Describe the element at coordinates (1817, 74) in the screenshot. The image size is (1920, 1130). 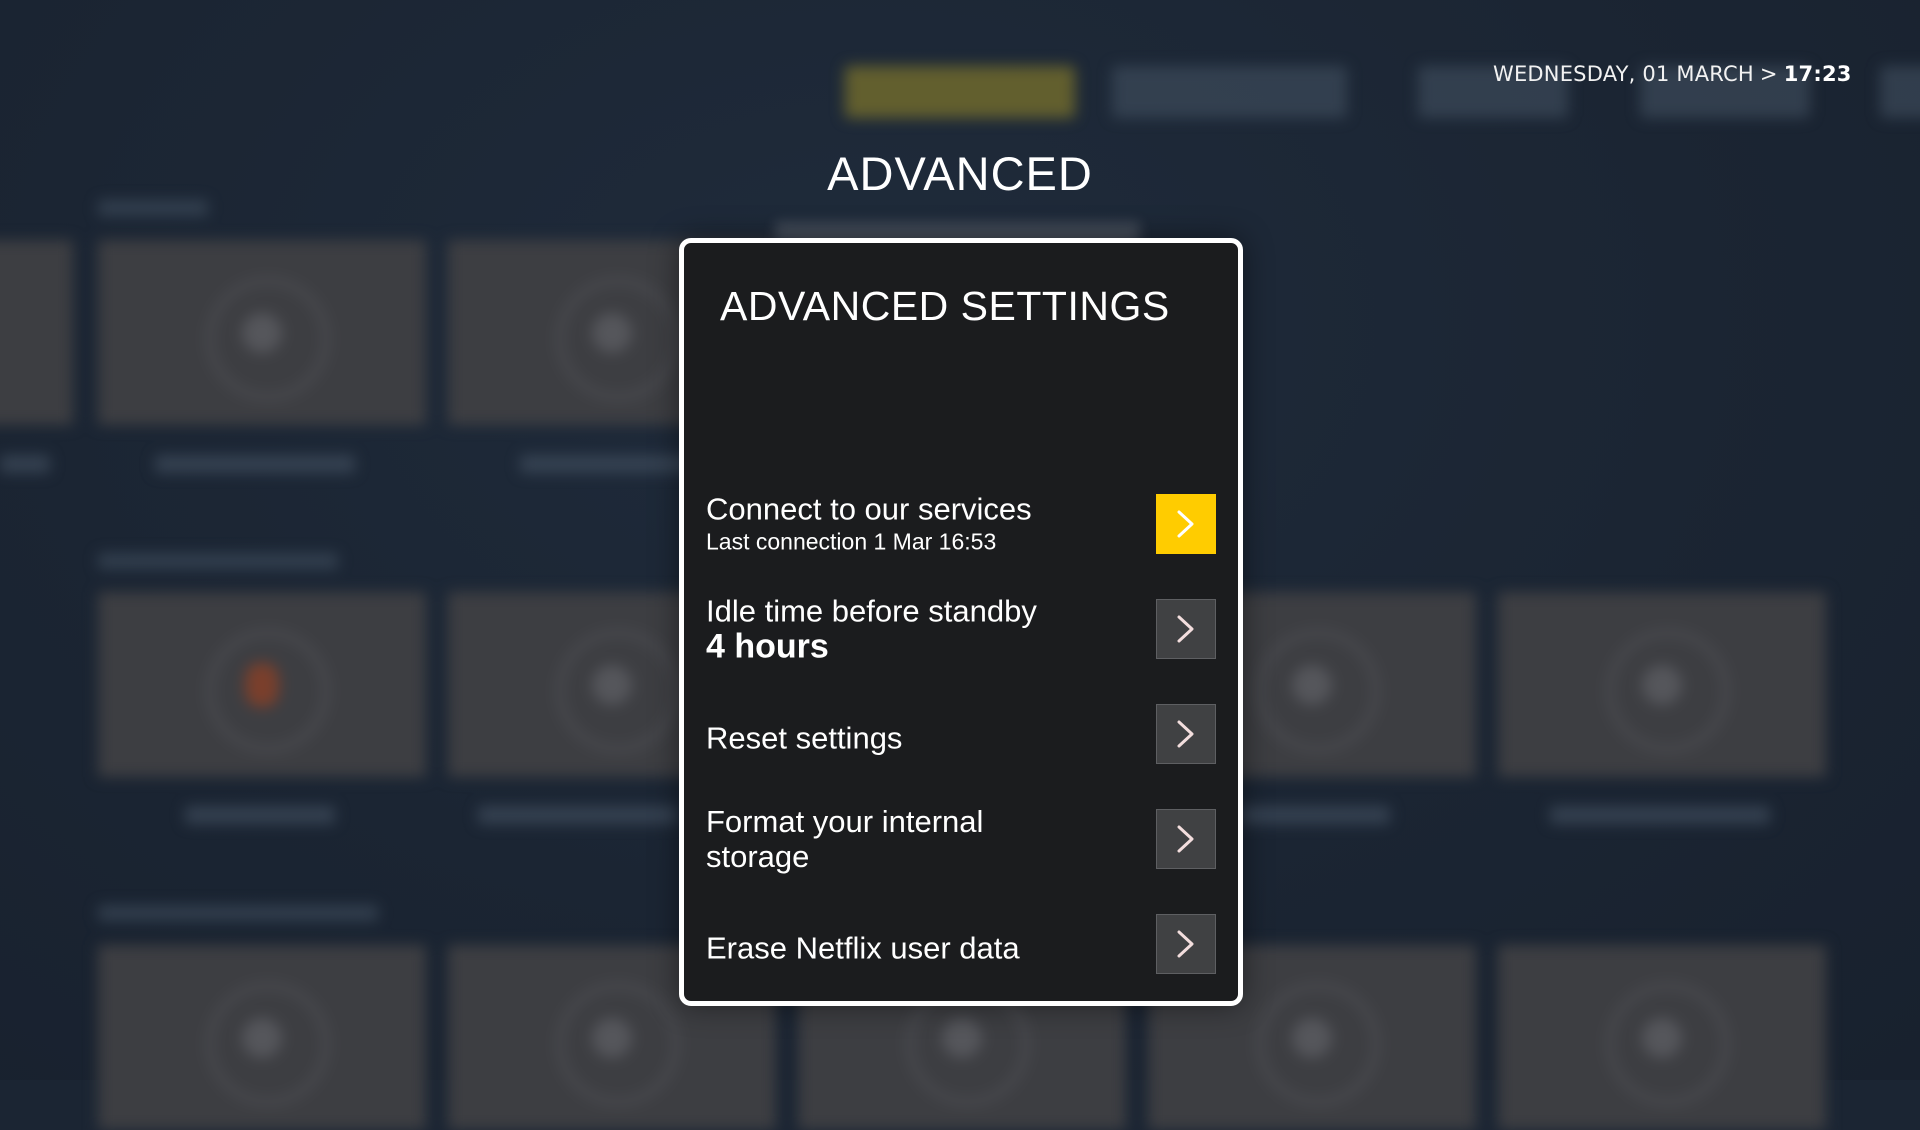
I see `time-text: 17:23` at that location.